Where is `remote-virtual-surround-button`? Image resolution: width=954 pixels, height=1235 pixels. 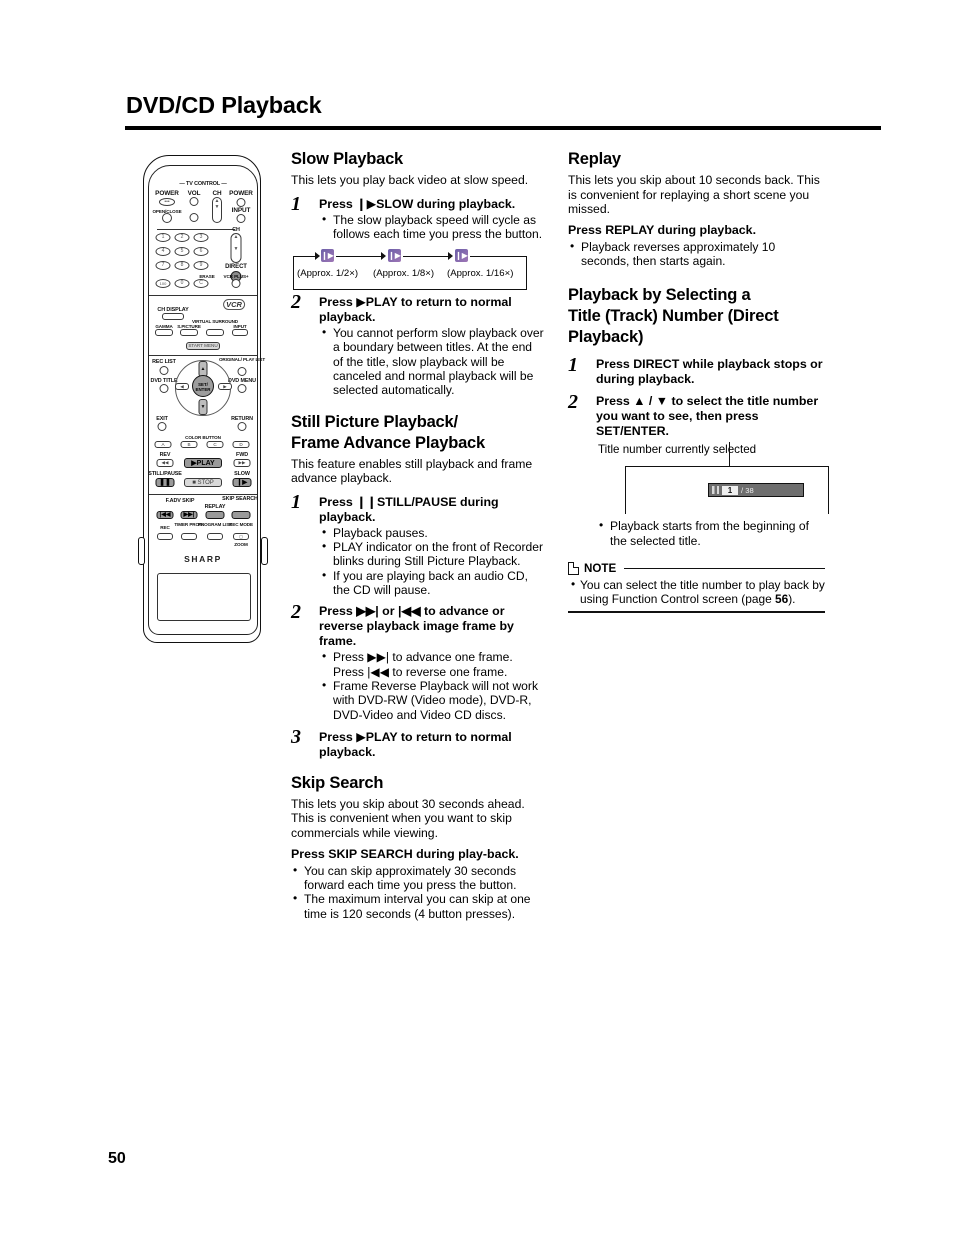
remote-virtual-surround-button is located at coordinates (215, 332).